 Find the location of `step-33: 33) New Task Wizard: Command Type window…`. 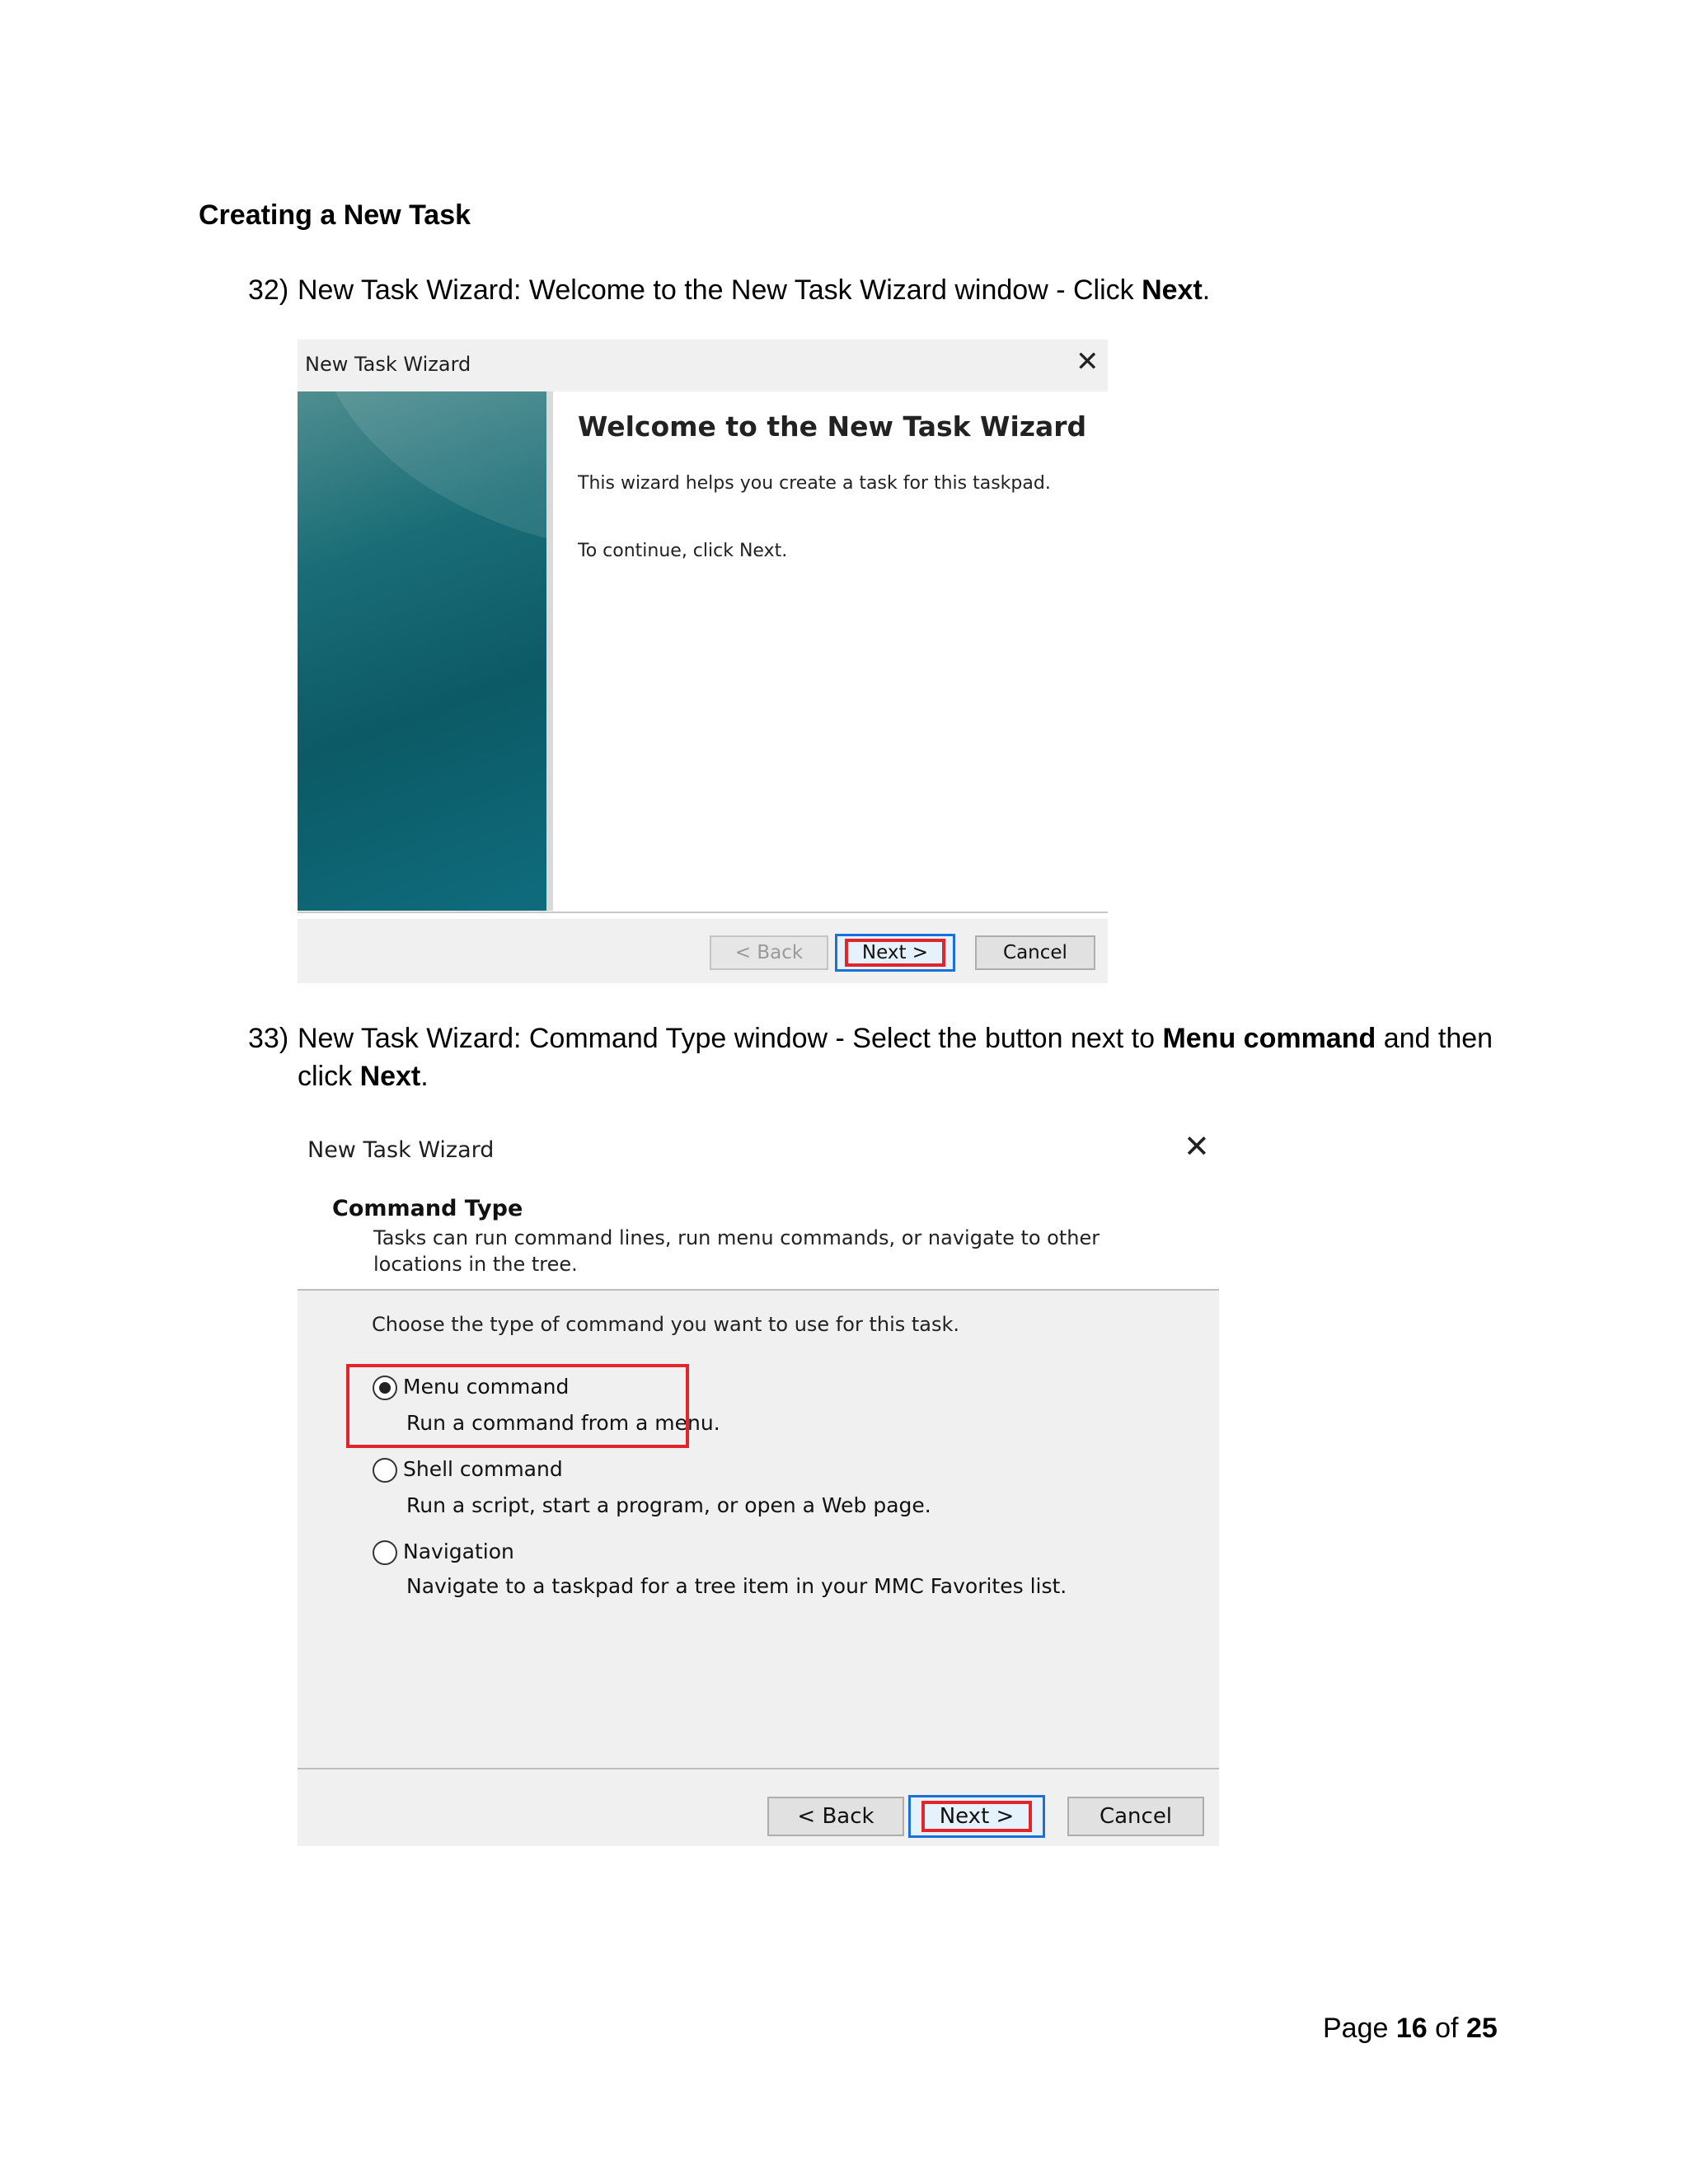

step-33: 33) New Task Wizard: Command Type window… is located at coordinates (887, 1057).